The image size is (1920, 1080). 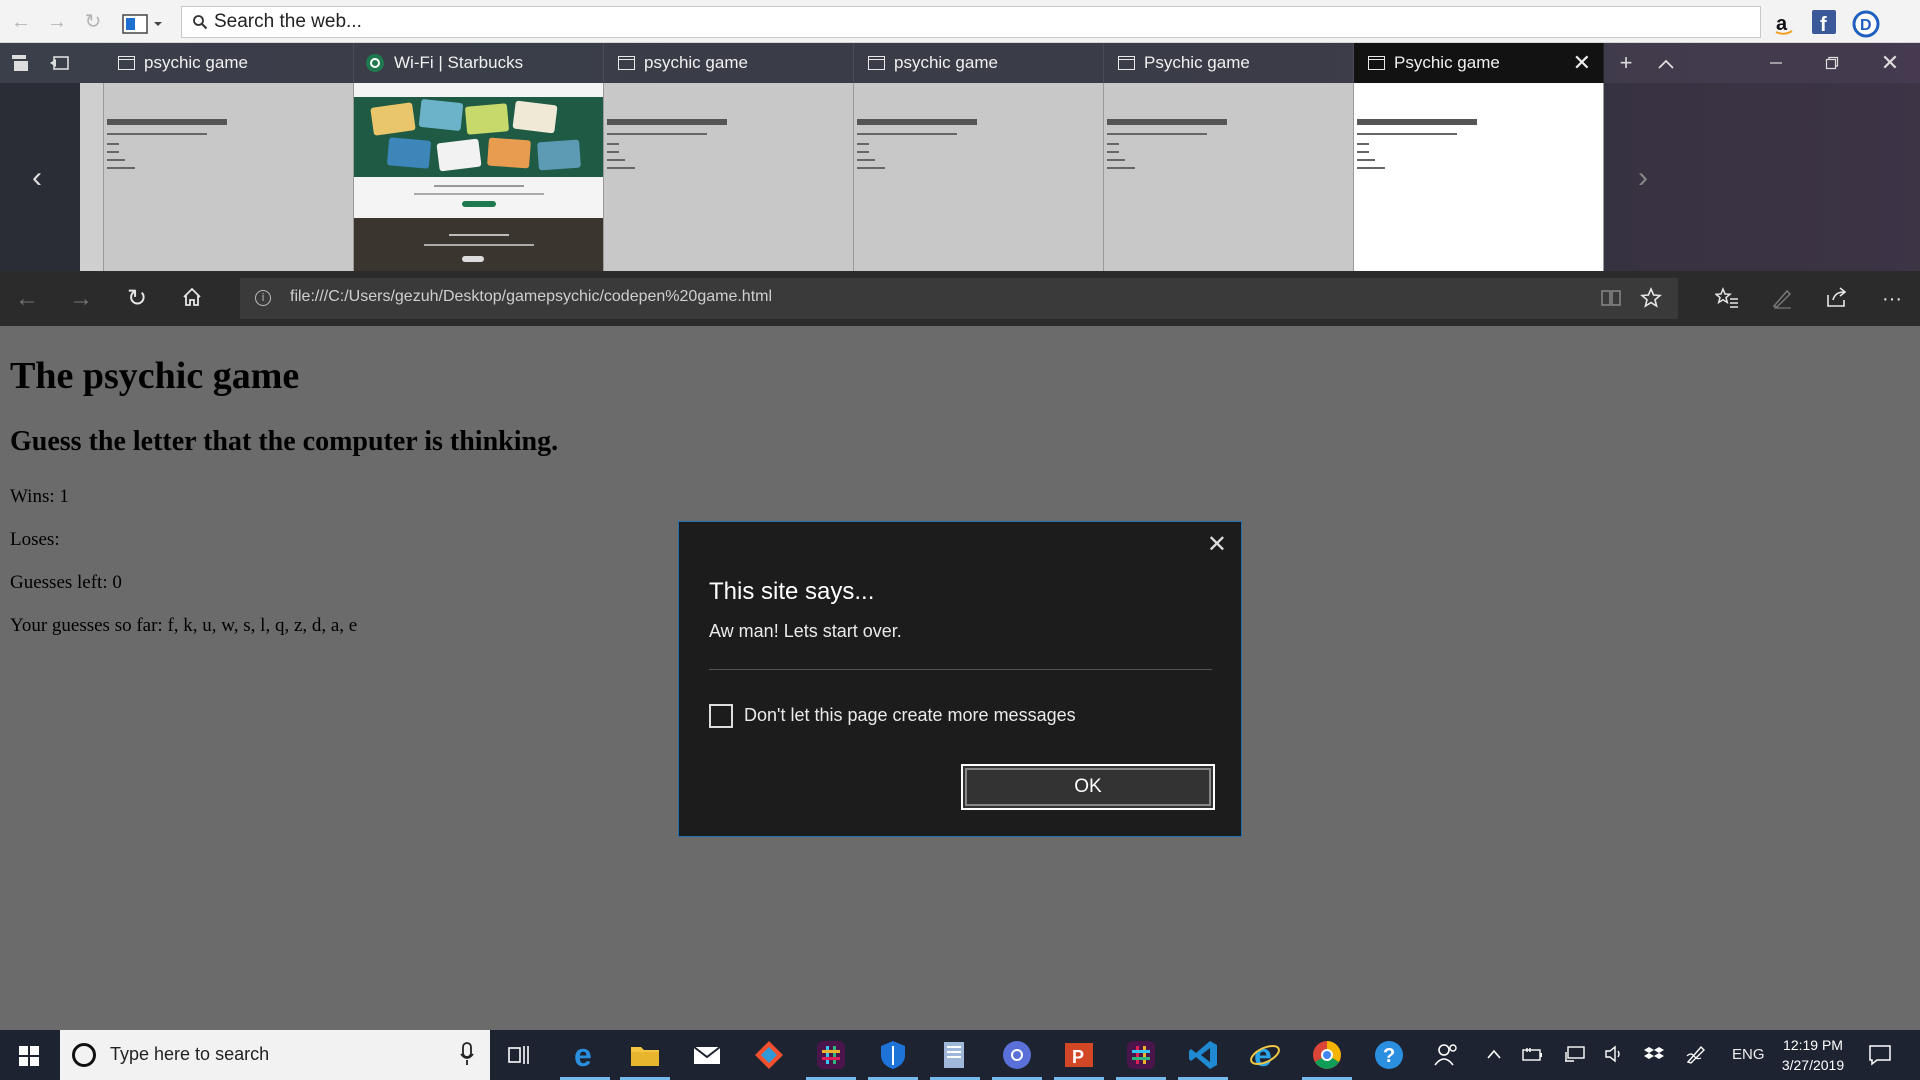 I want to click on svg-text: D, so click(x=1866, y=25).